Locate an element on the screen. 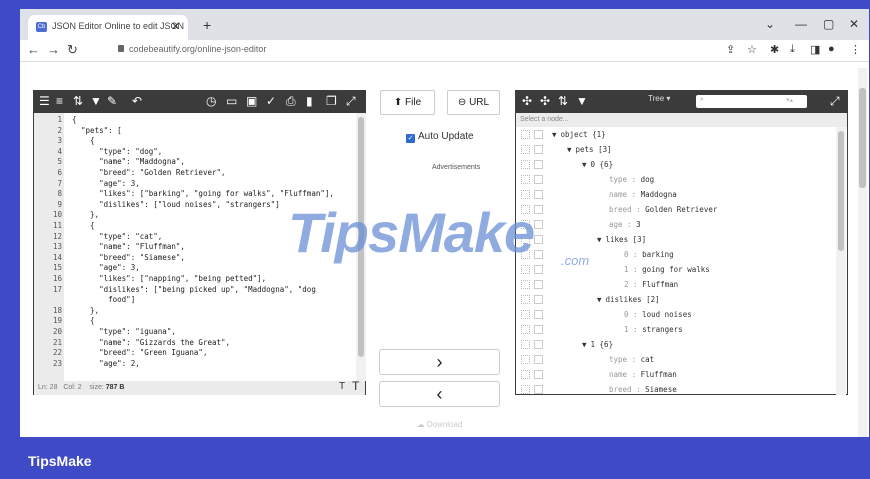  validate-check-icon: ✓ is located at coordinates (271, 101).